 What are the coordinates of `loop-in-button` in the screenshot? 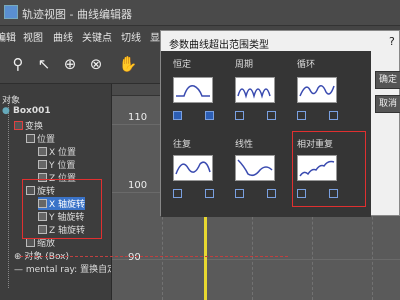 It's located at (301, 115).